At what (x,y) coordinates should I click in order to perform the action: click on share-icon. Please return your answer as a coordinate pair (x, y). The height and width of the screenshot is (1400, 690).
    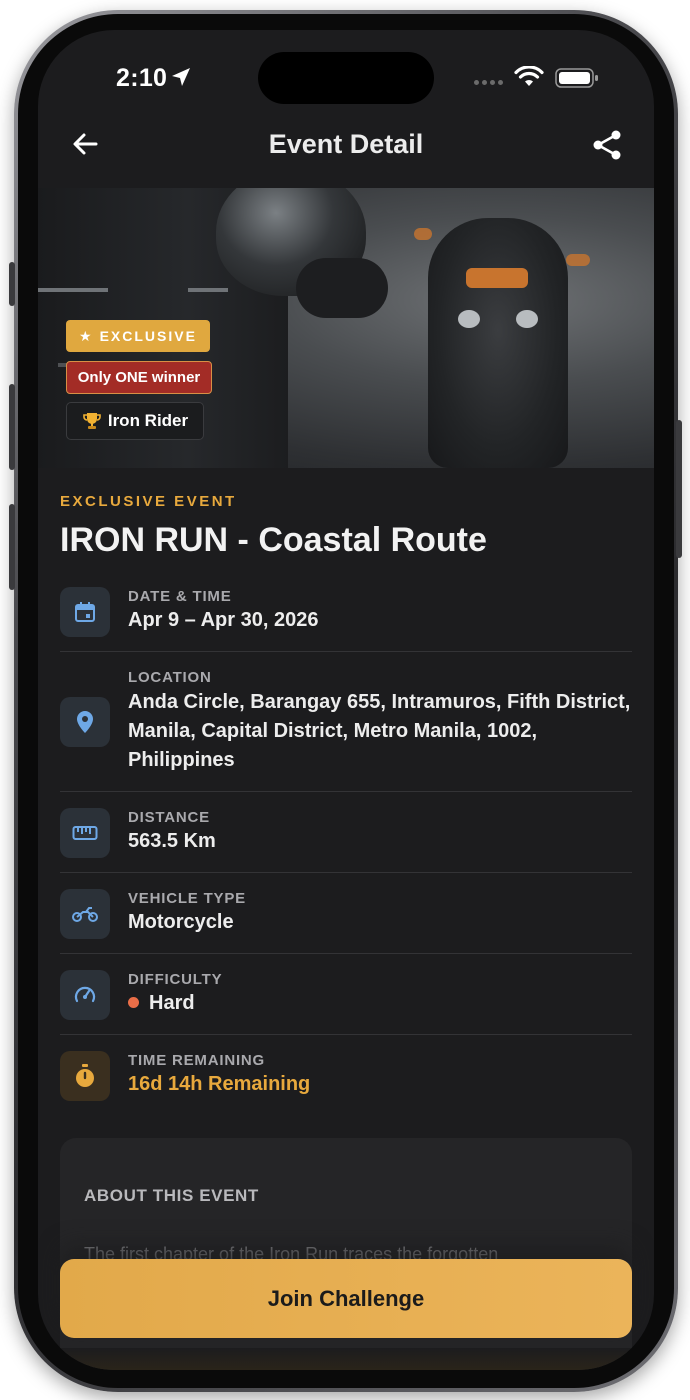
    Looking at the image, I should click on (607, 145).